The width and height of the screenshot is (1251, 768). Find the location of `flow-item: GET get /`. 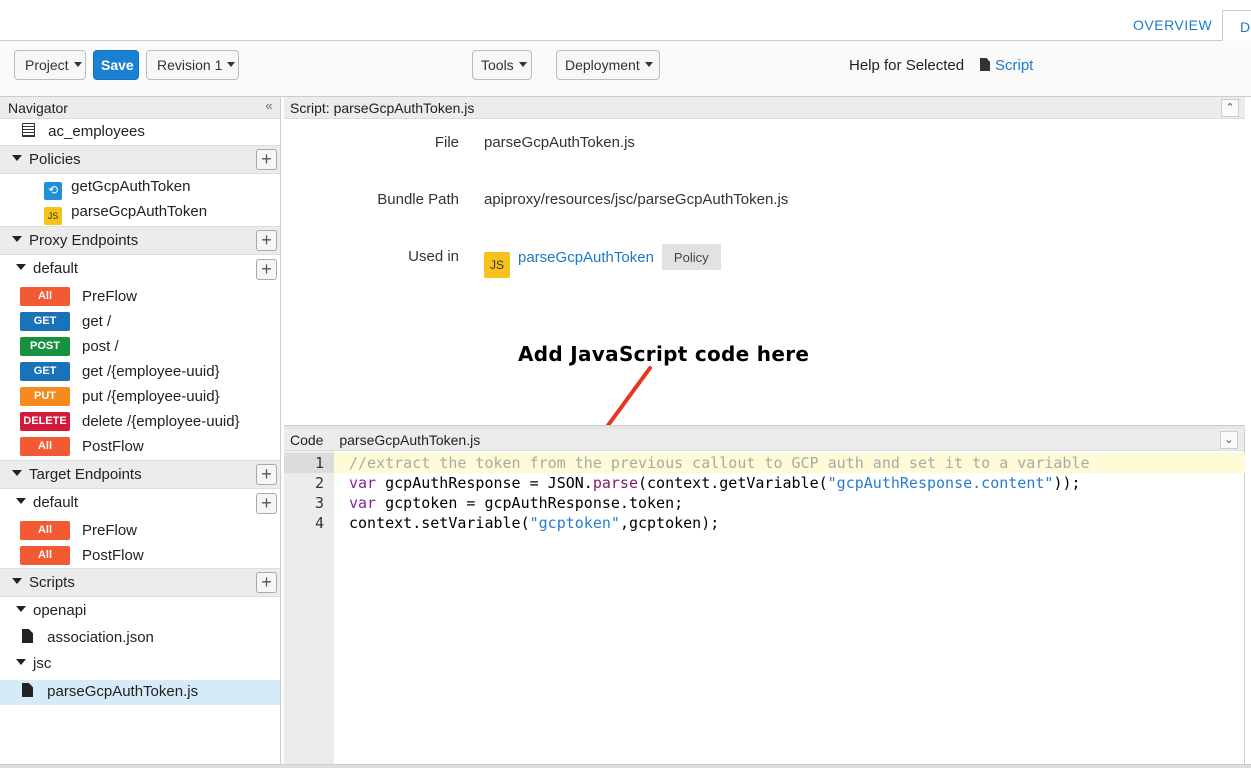

flow-item: GET get / is located at coordinates (140, 322).